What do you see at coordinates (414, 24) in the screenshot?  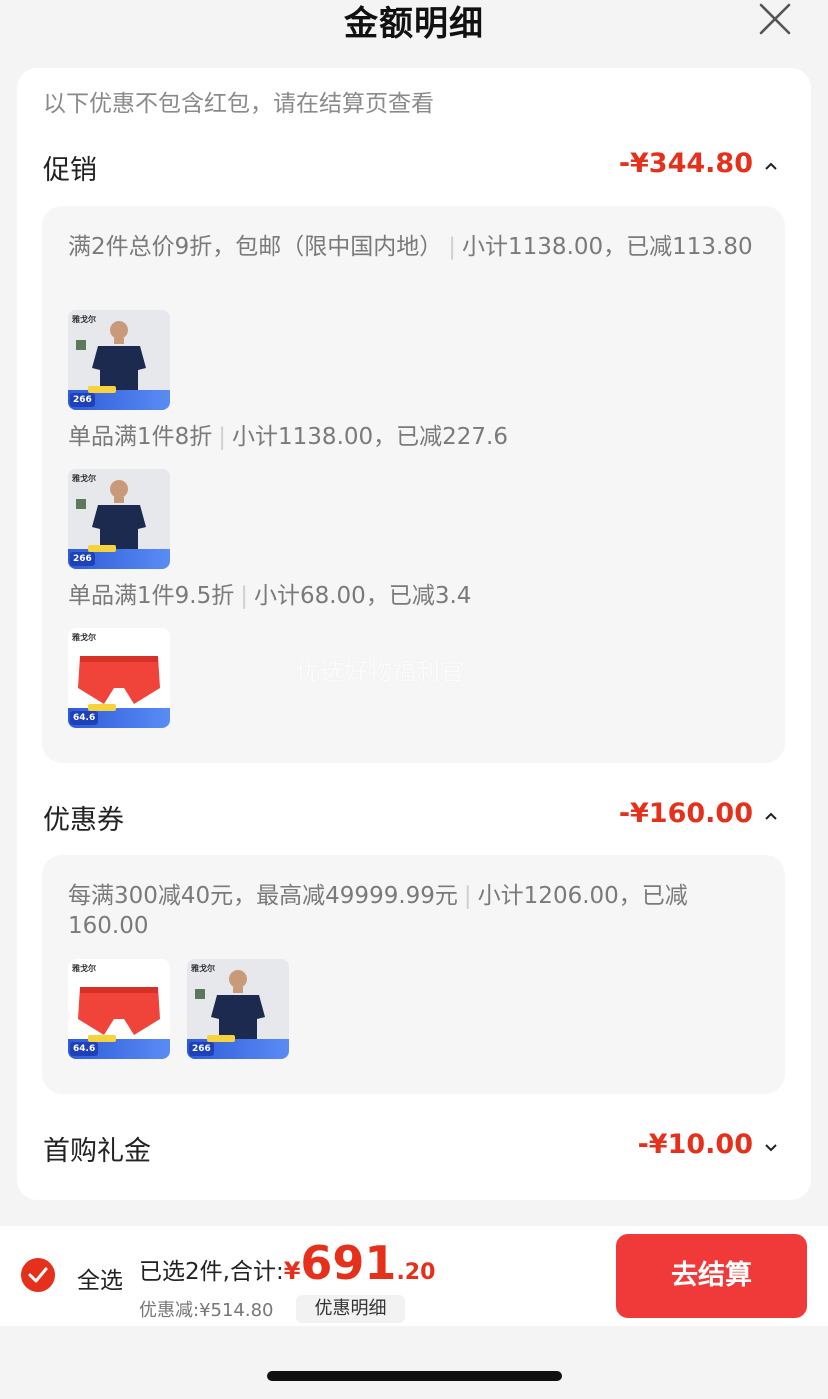 I see `page-title: 金额明细` at bounding box center [414, 24].